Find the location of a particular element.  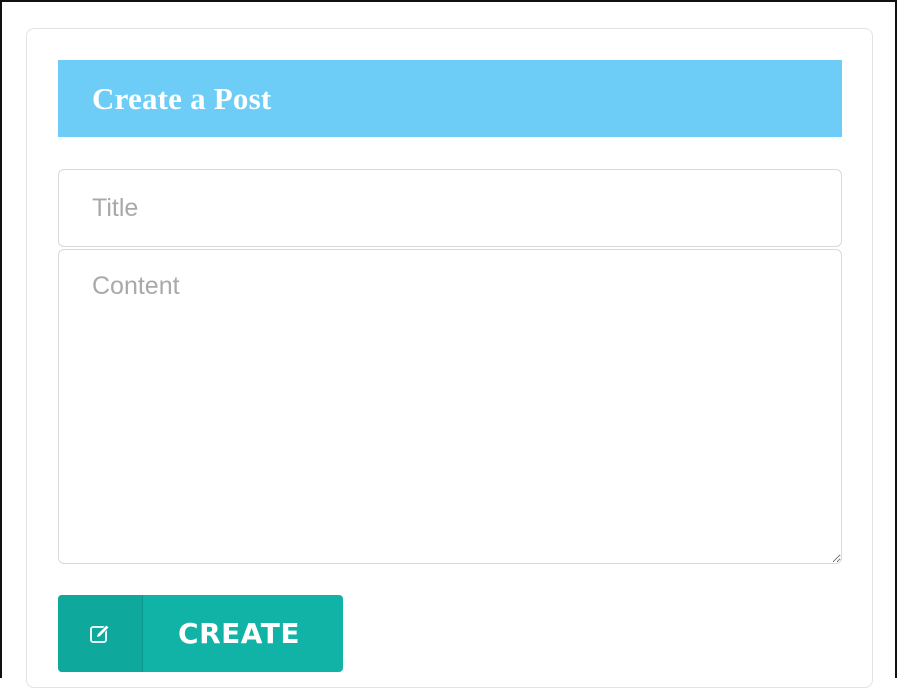

create-button: CREATE is located at coordinates (200, 633).